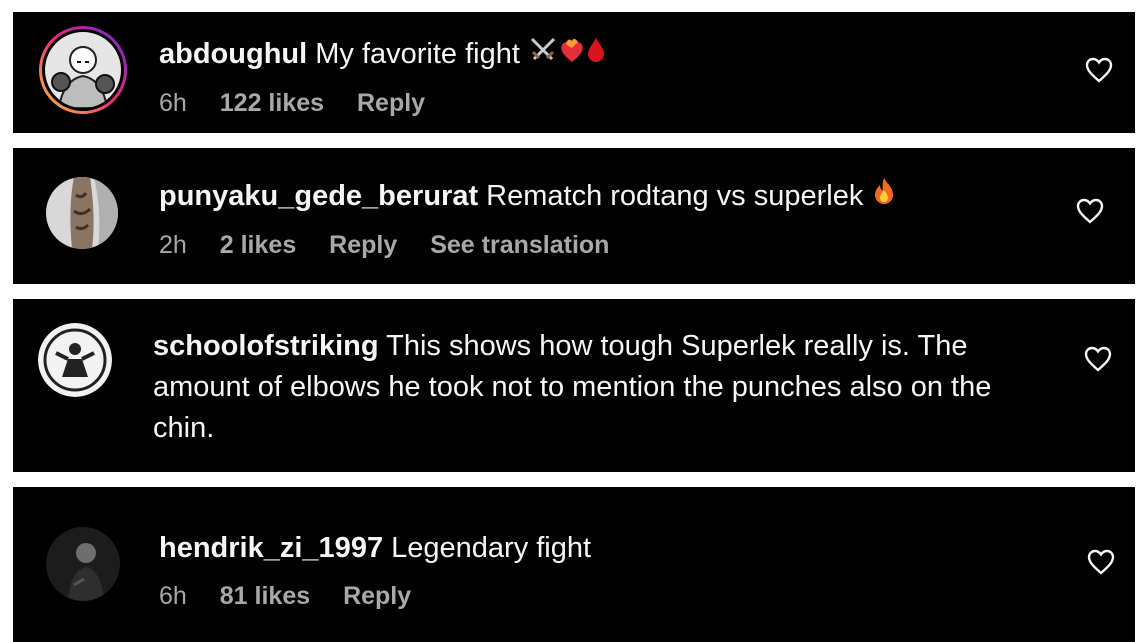  What do you see at coordinates (491, 548) in the screenshot?
I see `comment-text: Legendary fight` at bounding box center [491, 548].